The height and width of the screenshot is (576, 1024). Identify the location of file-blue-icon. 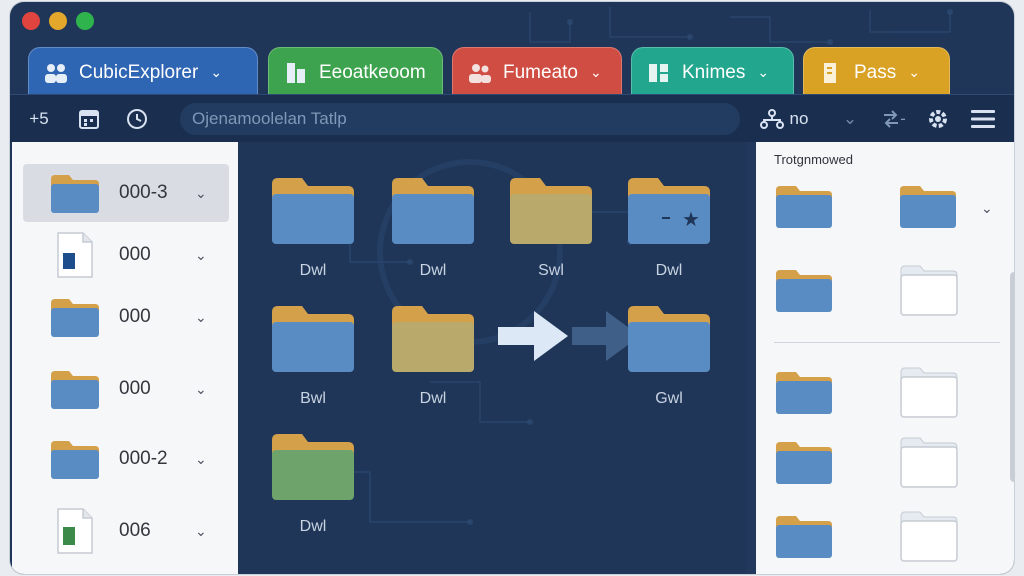
(75, 255).